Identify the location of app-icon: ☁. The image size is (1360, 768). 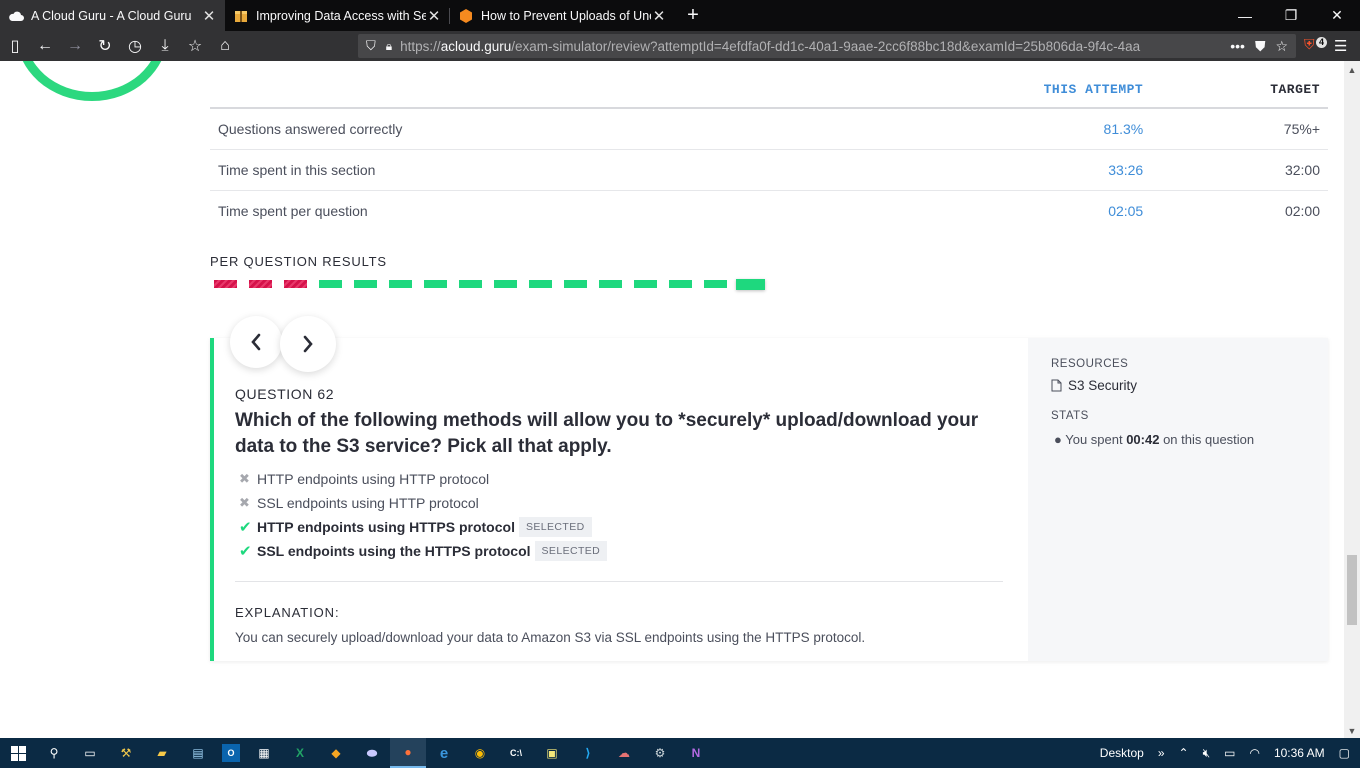
(624, 753).